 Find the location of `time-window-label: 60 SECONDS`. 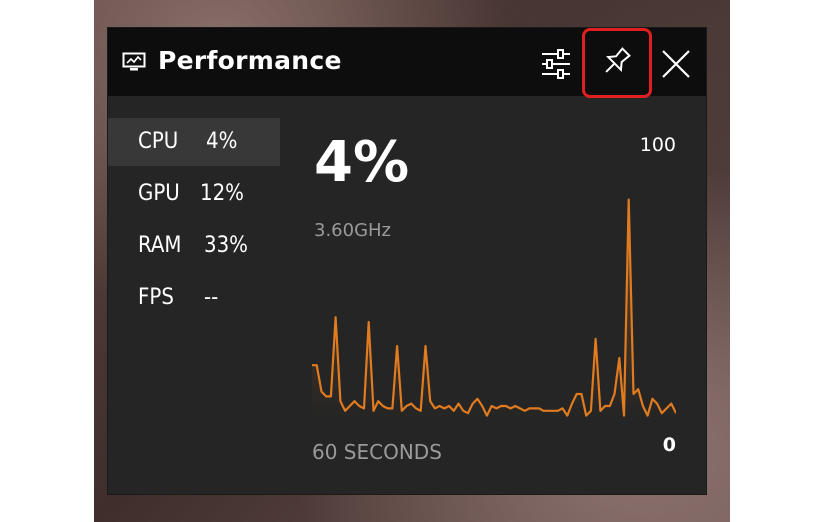

time-window-label: 60 SECONDS is located at coordinates (377, 452).